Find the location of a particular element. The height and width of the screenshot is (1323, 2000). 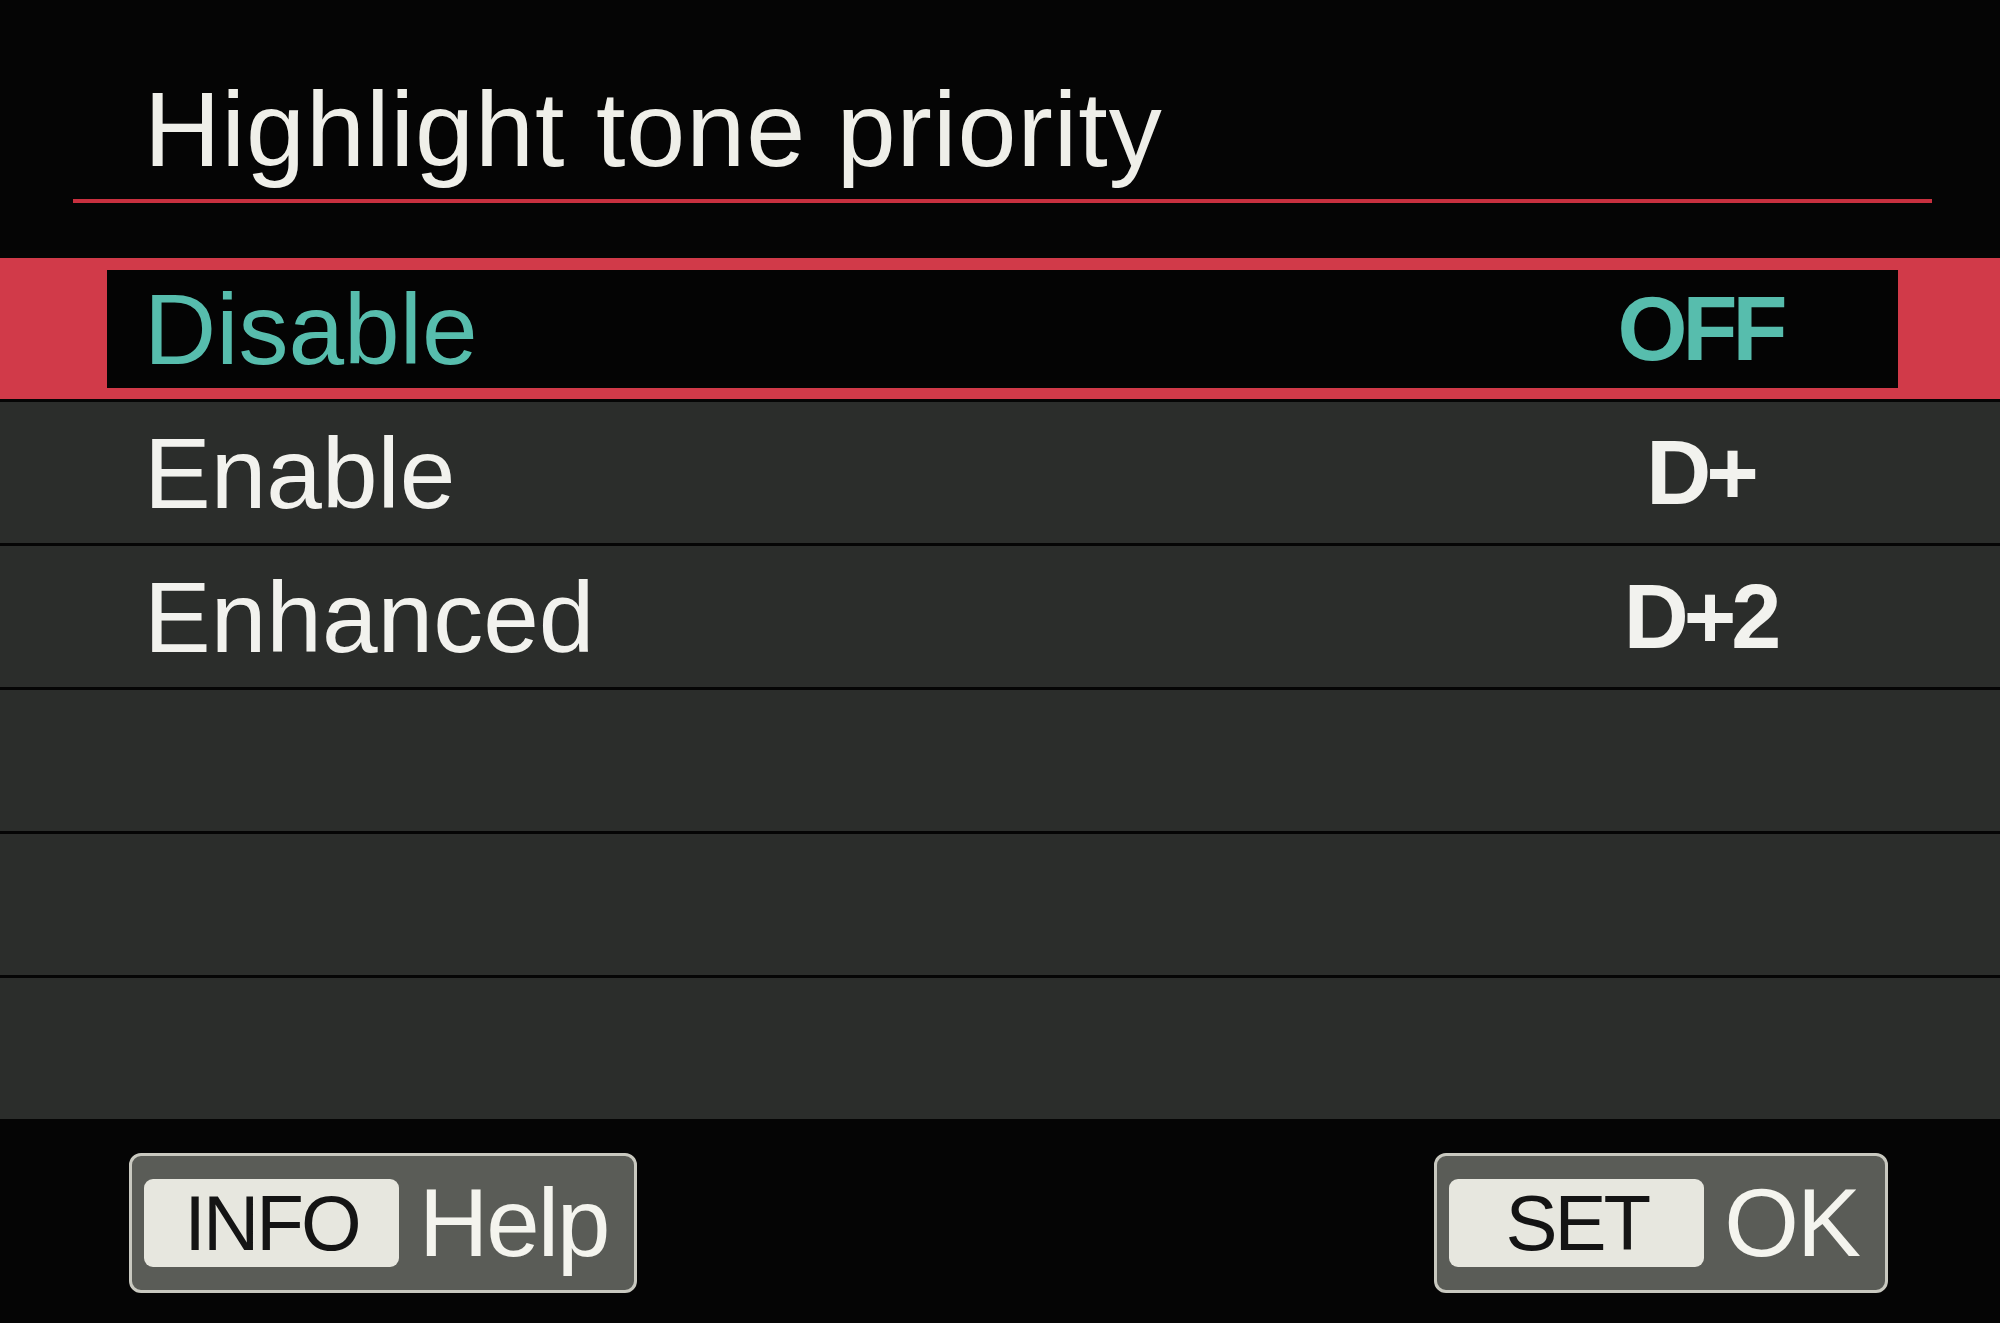

menu-option: Enhanced D+2 is located at coordinates (1000, 616).